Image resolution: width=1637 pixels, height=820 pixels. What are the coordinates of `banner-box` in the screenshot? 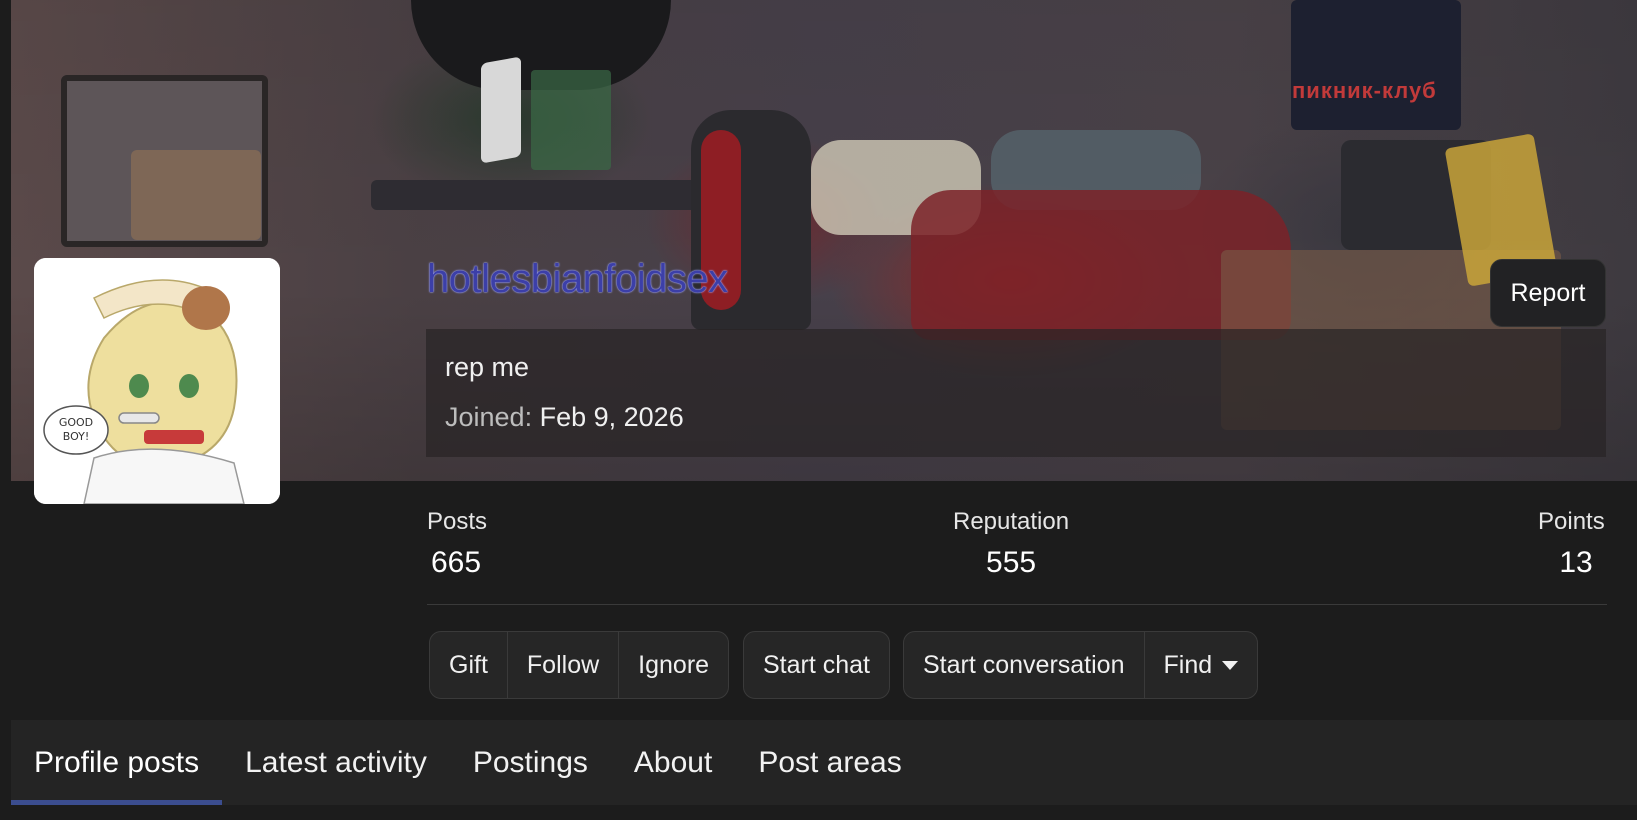 It's located at (196, 195).